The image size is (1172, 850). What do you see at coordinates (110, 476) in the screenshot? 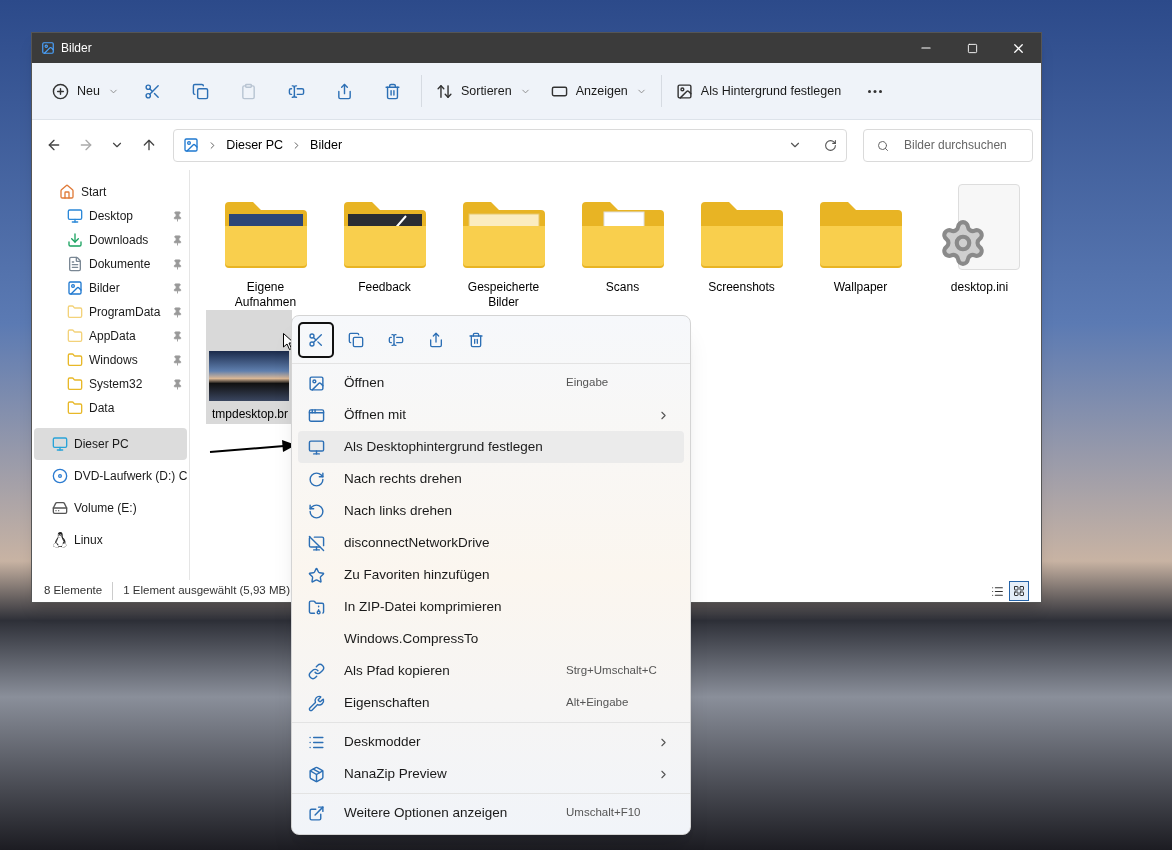
I see `sidebar-item: DVD-Laufwerk (D:) C` at bounding box center [110, 476].